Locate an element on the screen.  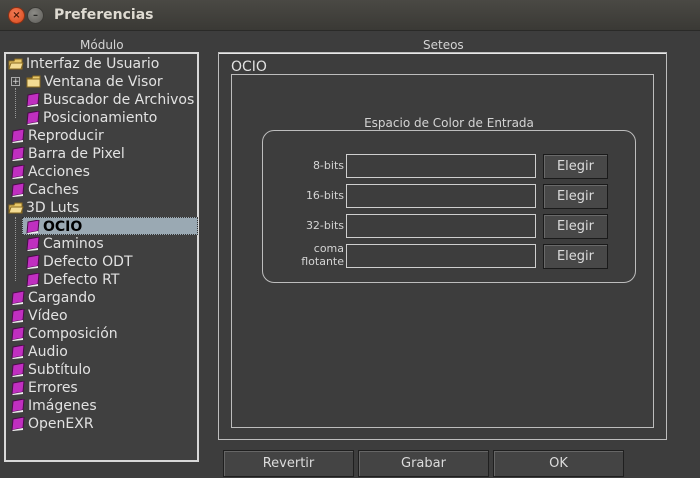
revert-button: Revertir is located at coordinates (288, 463).